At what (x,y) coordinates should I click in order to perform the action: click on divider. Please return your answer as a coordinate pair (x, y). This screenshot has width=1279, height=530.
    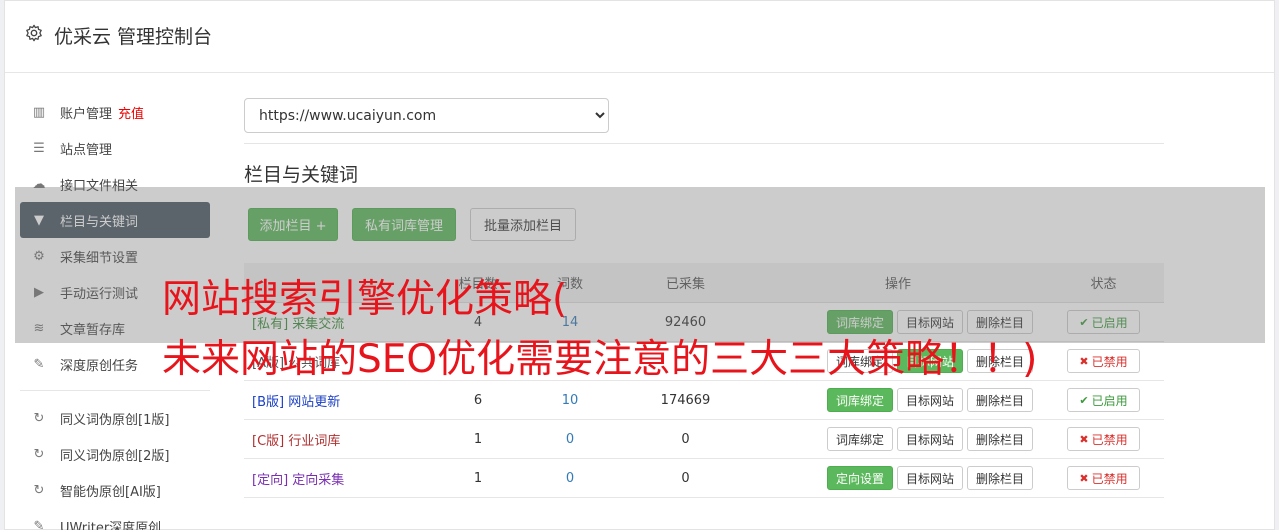
    Looking at the image, I should click on (704, 143).